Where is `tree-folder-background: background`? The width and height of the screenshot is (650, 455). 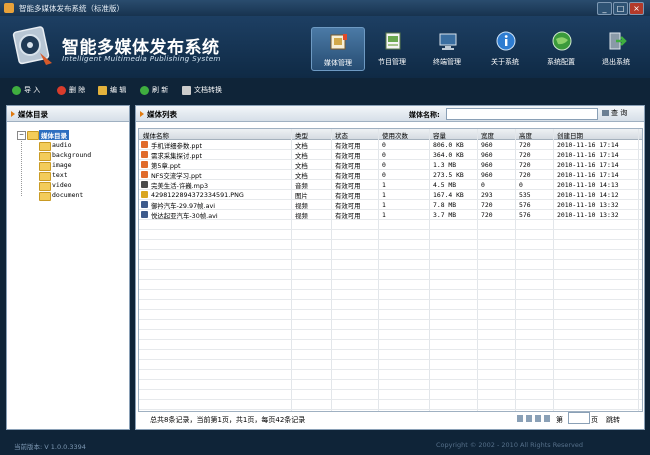
tree-folder-background: background is located at coordinates (71, 155).